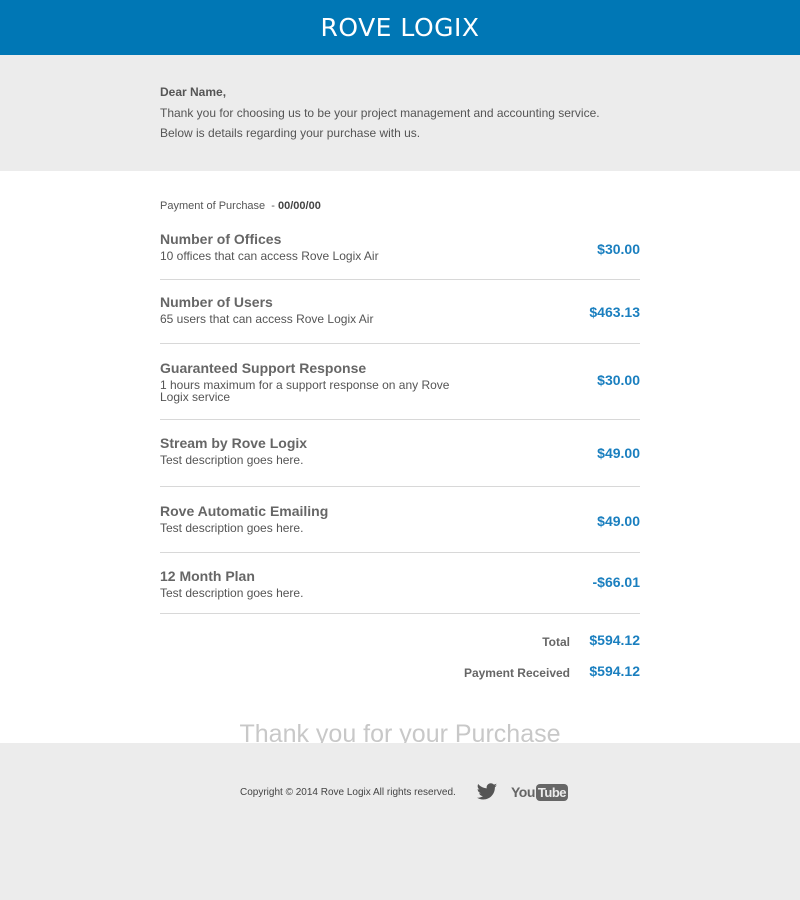 This screenshot has height=900, width=800. I want to click on twitter-bird-icon, so click(487, 791).